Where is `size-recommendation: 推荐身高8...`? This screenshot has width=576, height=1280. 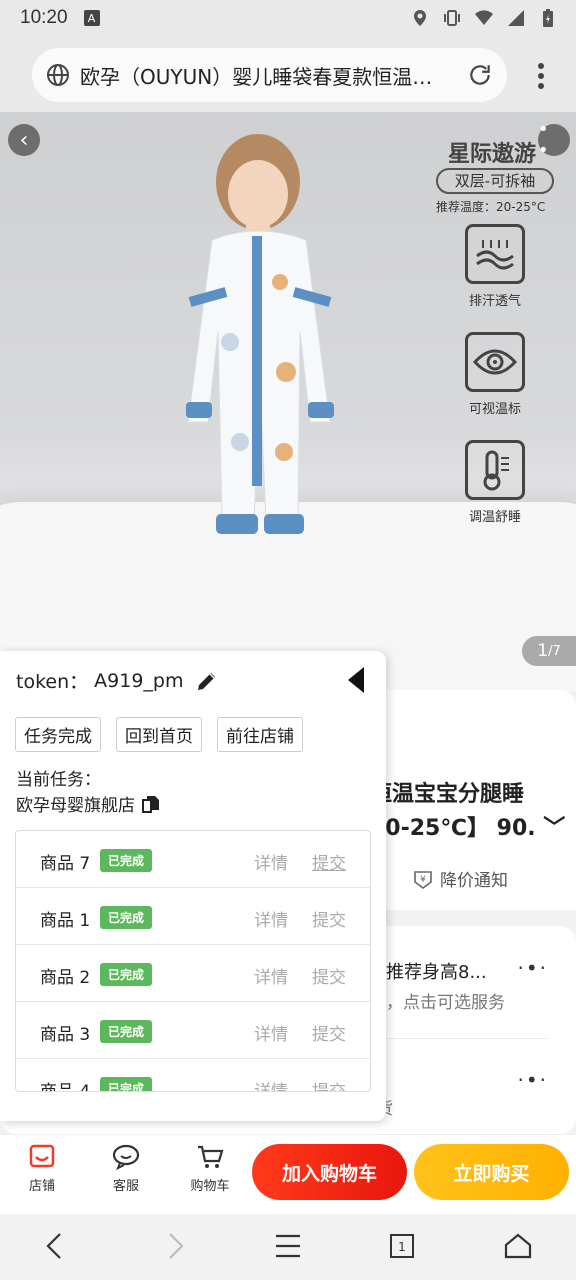
size-recommendation: 推荐身高8... is located at coordinates (436, 972).